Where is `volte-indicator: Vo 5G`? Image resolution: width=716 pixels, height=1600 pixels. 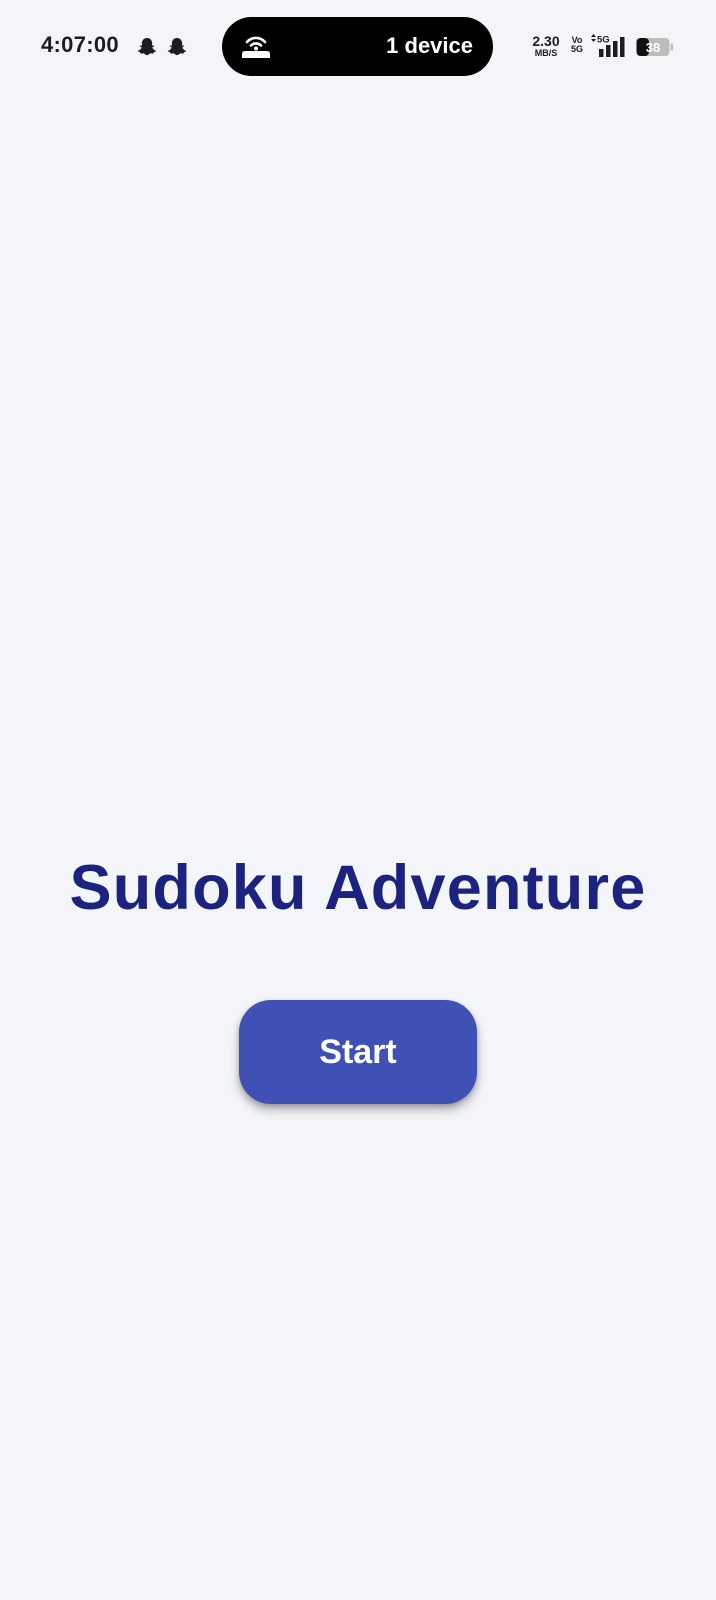
volte-indicator: Vo 5G is located at coordinates (577, 45).